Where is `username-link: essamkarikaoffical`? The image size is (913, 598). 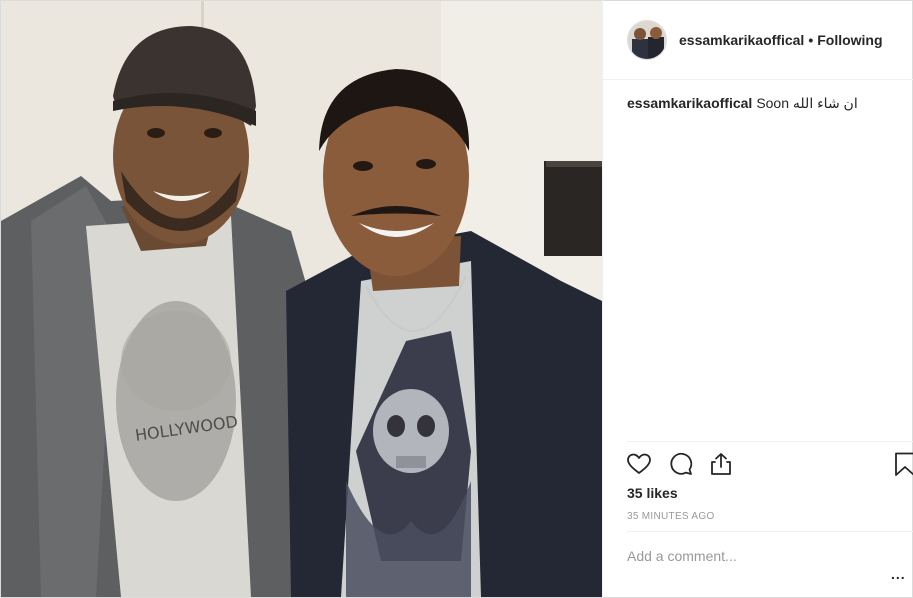
username-link: essamkarikaoffical is located at coordinates (741, 40).